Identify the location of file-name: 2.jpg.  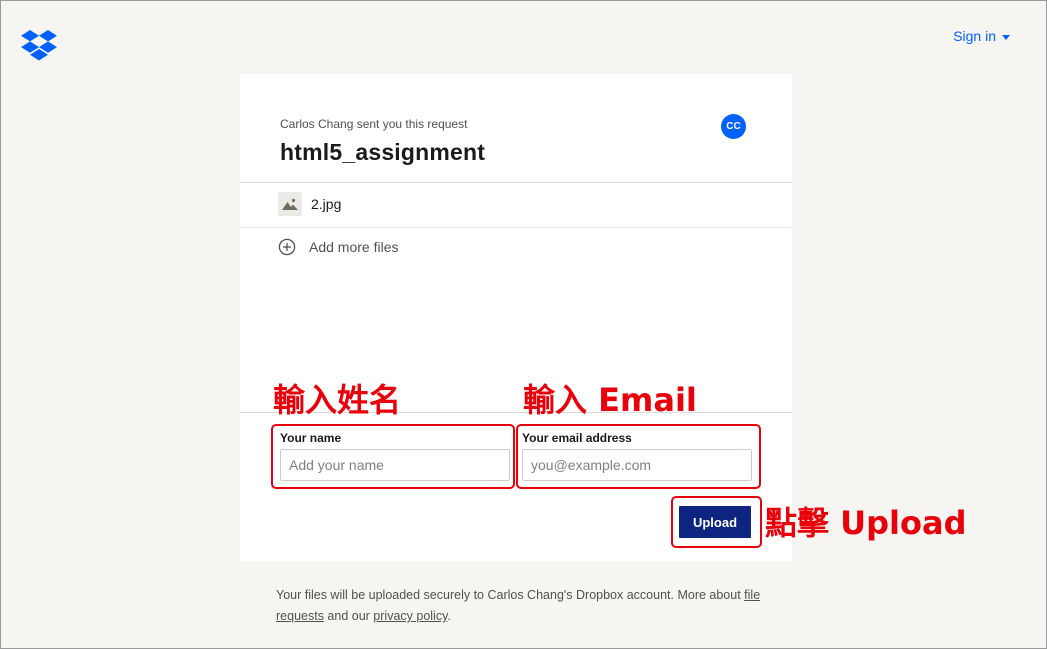
(326, 204).